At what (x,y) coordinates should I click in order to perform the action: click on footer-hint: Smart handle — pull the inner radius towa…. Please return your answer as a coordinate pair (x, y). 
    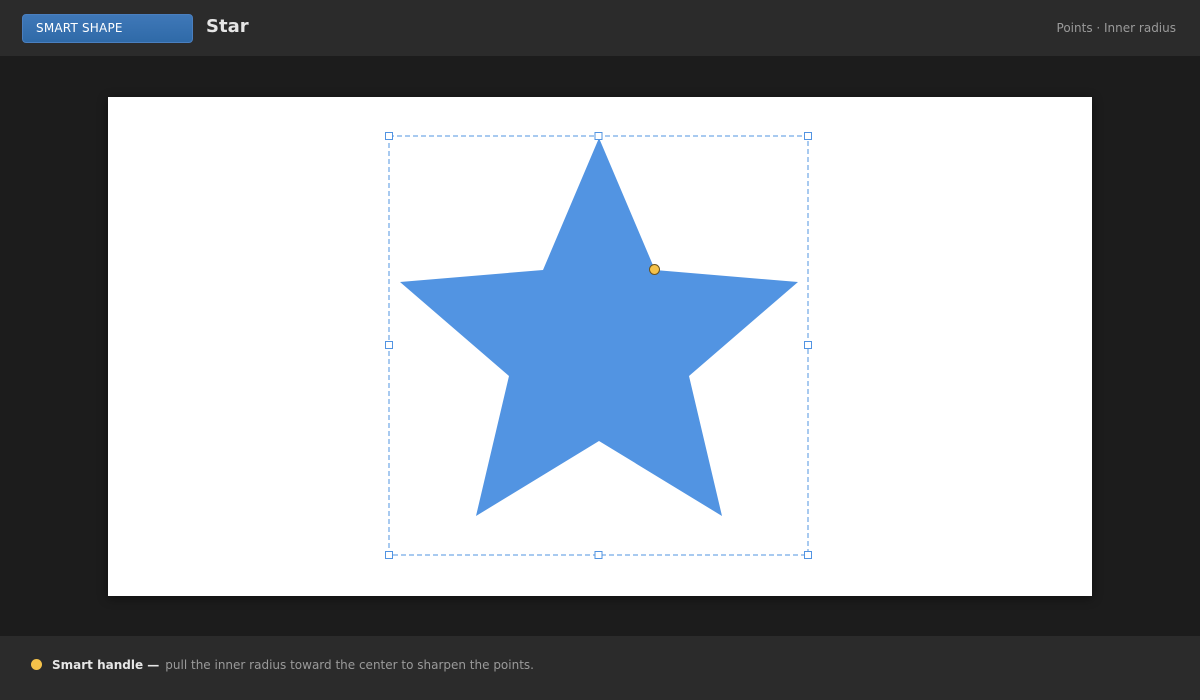
    Looking at the image, I should click on (293, 665).